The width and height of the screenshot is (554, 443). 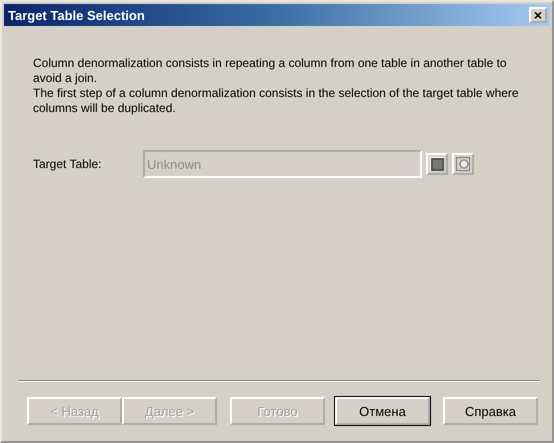 What do you see at coordinates (67, 164) in the screenshot?
I see `field-label: Target Table:` at bounding box center [67, 164].